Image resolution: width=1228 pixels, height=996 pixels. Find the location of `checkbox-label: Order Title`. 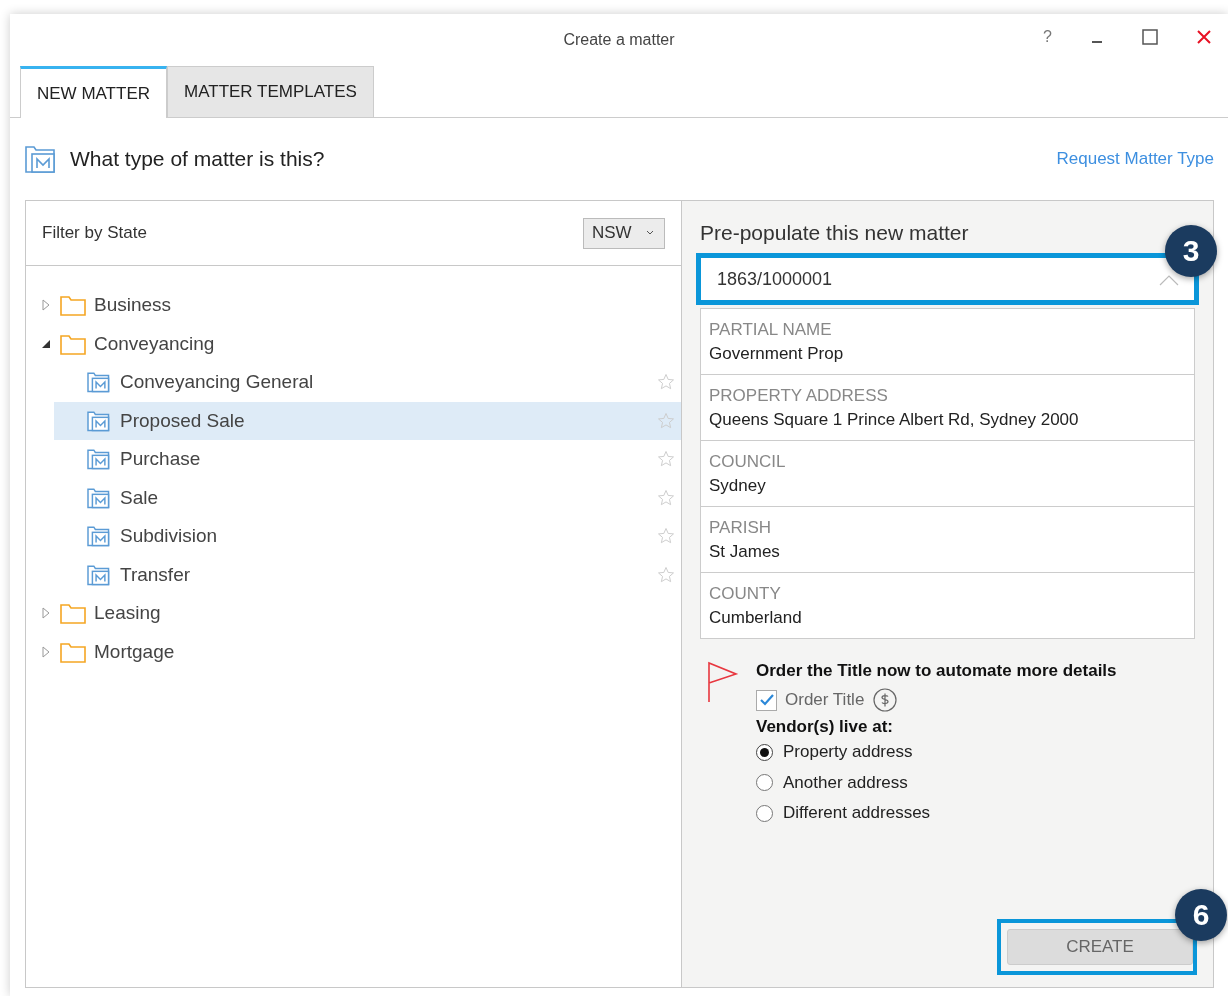

checkbox-label: Order Title is located at coordinates (825, 700).